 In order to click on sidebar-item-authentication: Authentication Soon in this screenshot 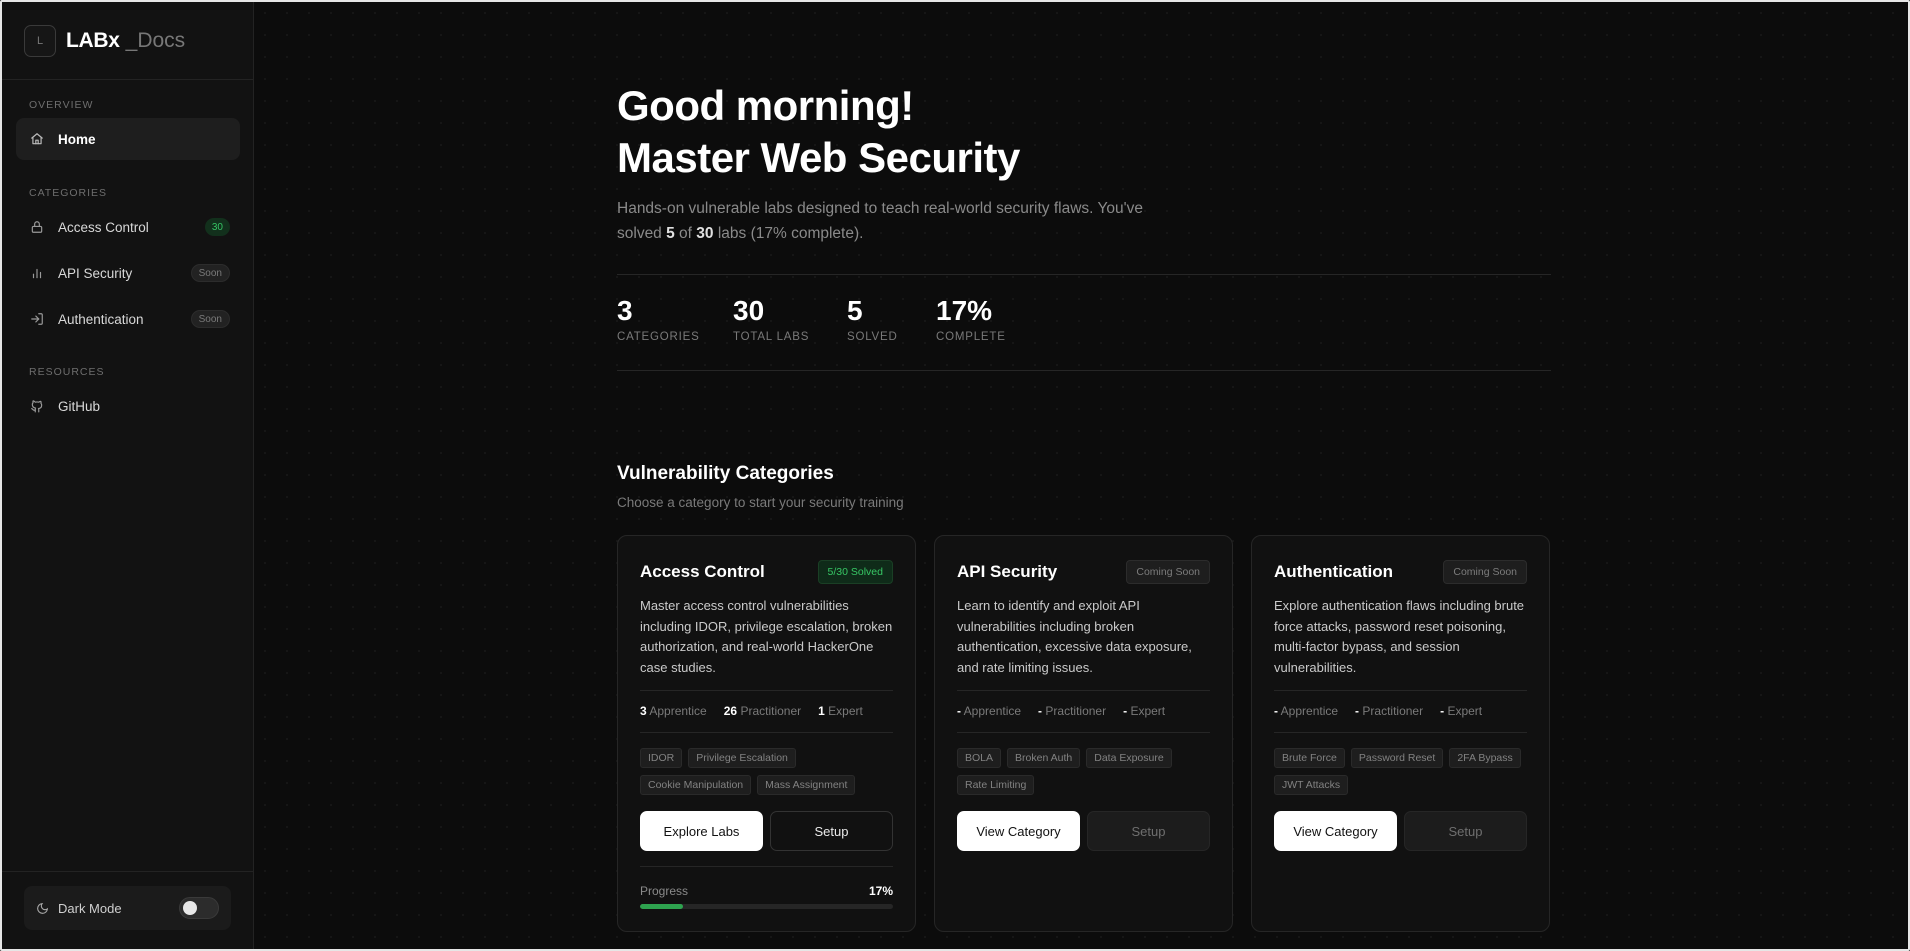, I will do `click(128, 319)`.